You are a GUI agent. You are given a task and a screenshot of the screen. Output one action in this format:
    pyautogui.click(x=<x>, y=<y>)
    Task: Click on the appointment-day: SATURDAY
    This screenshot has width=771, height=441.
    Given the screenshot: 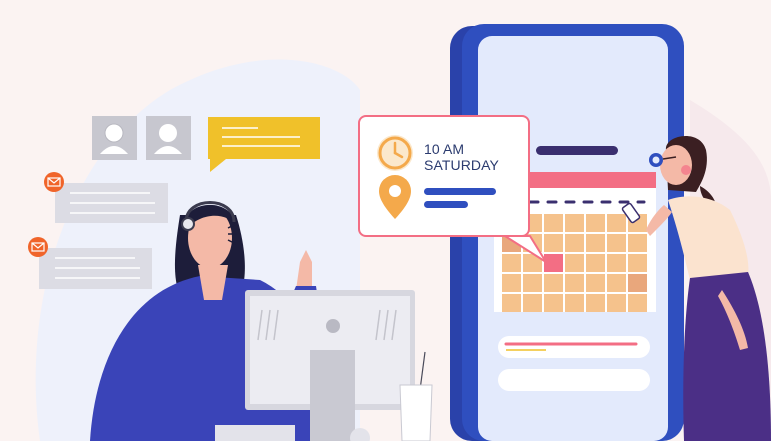 What is the action you would take?
    pyautogui.click(x=461, y=165)
    